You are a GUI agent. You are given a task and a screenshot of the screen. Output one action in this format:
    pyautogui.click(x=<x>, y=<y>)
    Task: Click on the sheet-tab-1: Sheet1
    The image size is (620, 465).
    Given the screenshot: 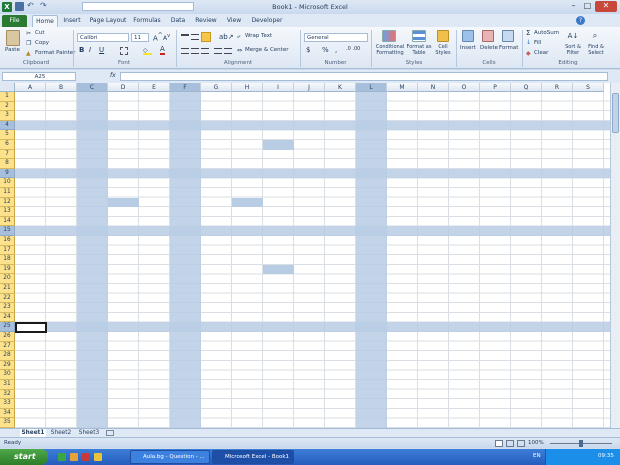 What is the action you would take?
    pyautogui.click(x=33, y=433)
    